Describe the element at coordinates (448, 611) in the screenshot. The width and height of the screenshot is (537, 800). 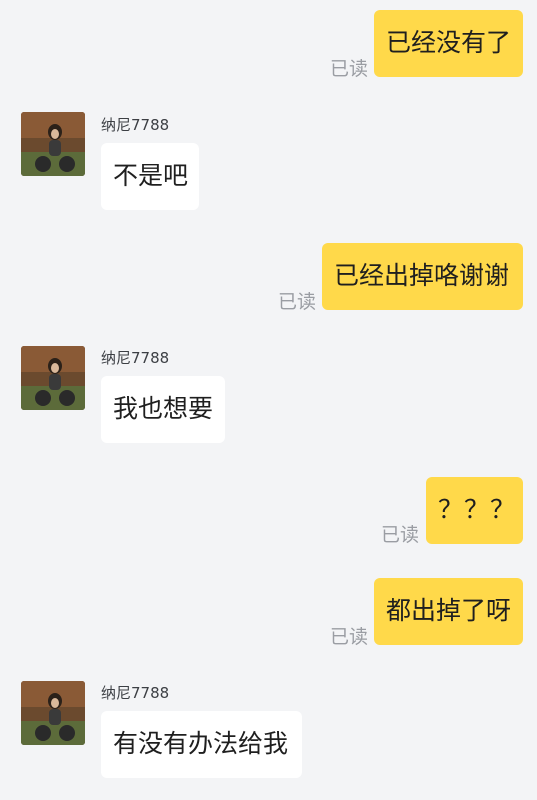
I see `message-bubble: 都出掉了呀` at that location.